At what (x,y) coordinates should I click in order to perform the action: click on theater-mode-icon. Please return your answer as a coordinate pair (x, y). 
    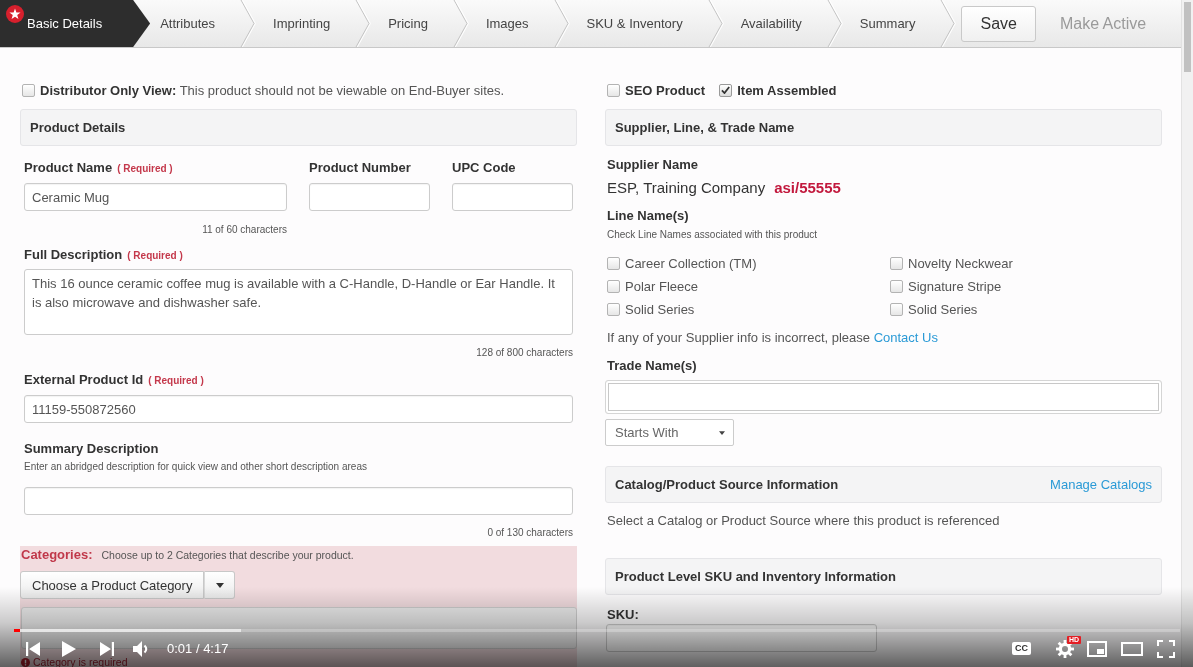
    Looking at the image, I should click on (1132, 648).